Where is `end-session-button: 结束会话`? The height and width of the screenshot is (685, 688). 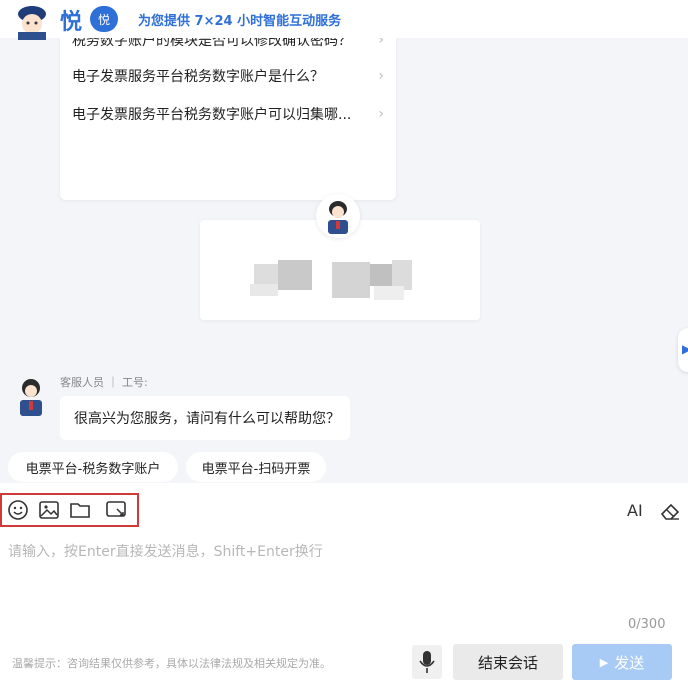
end-session-button: 结束会话 is located at coordinates (508, 662).